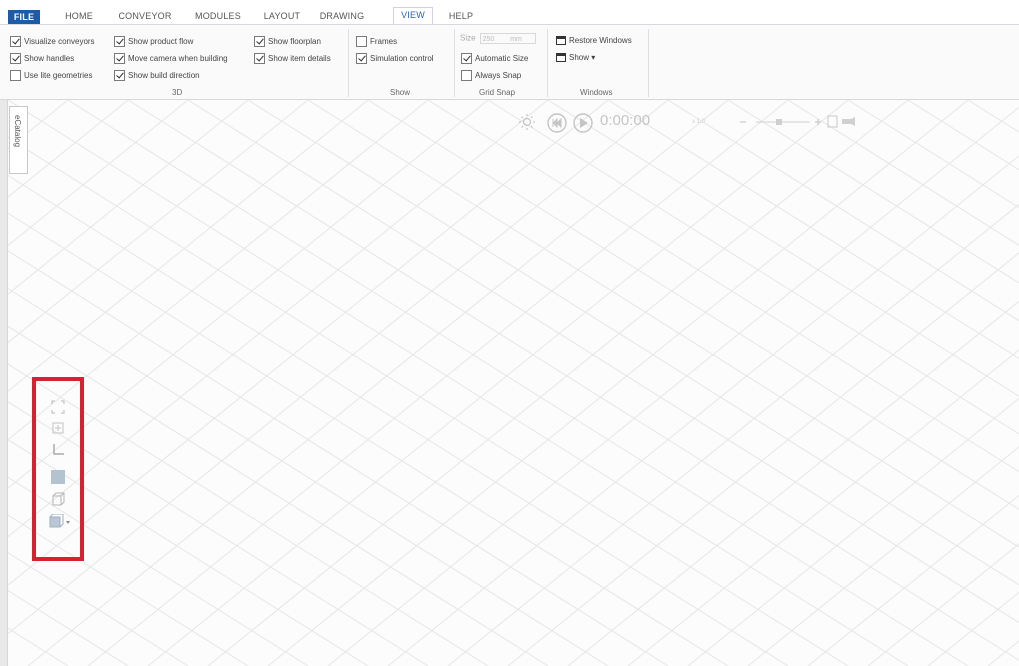  I want to click on checkbox-label: Always Snap, so click(498, 75).